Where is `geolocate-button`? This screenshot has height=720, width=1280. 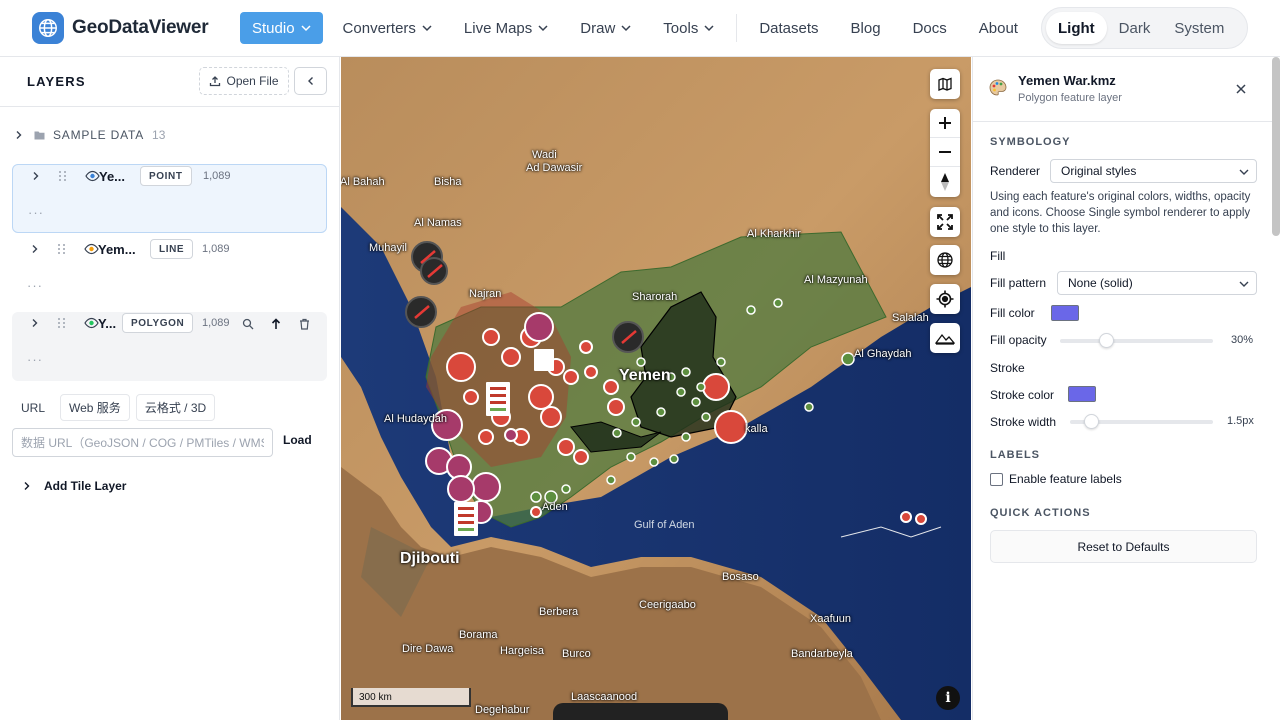 geolocate-button is located at coordinates (945, 299).